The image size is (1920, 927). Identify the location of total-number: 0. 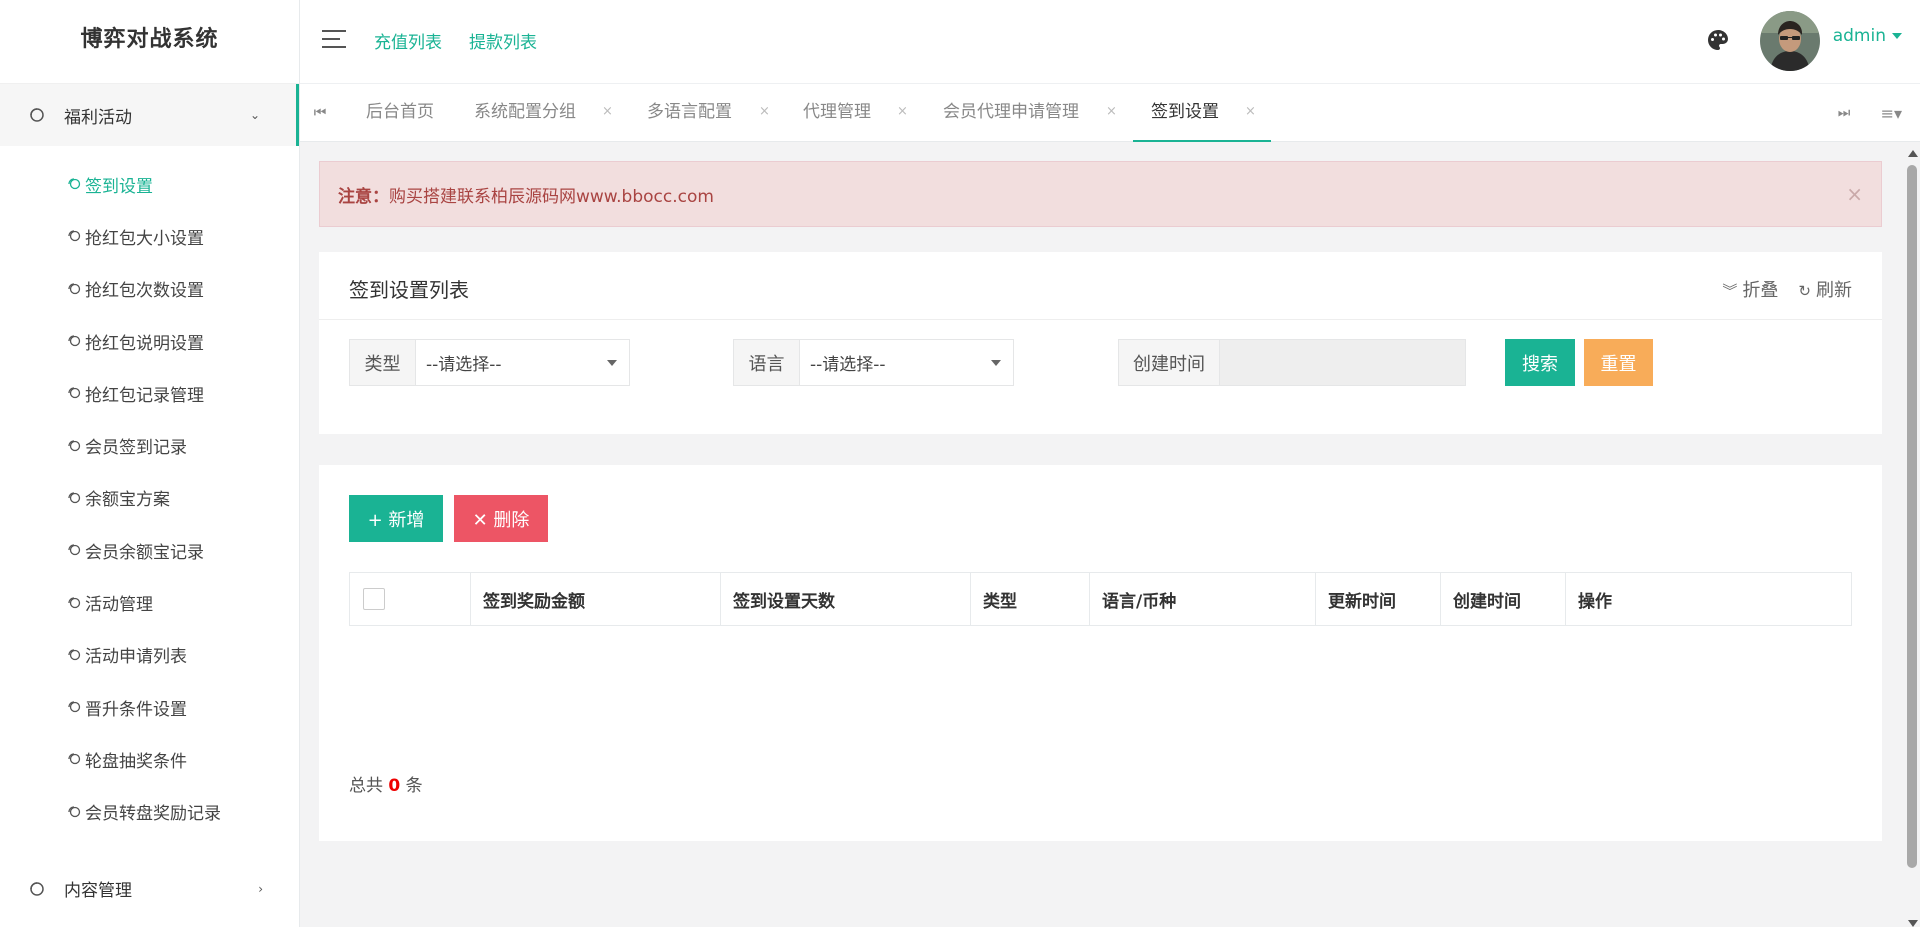
(394, 786).